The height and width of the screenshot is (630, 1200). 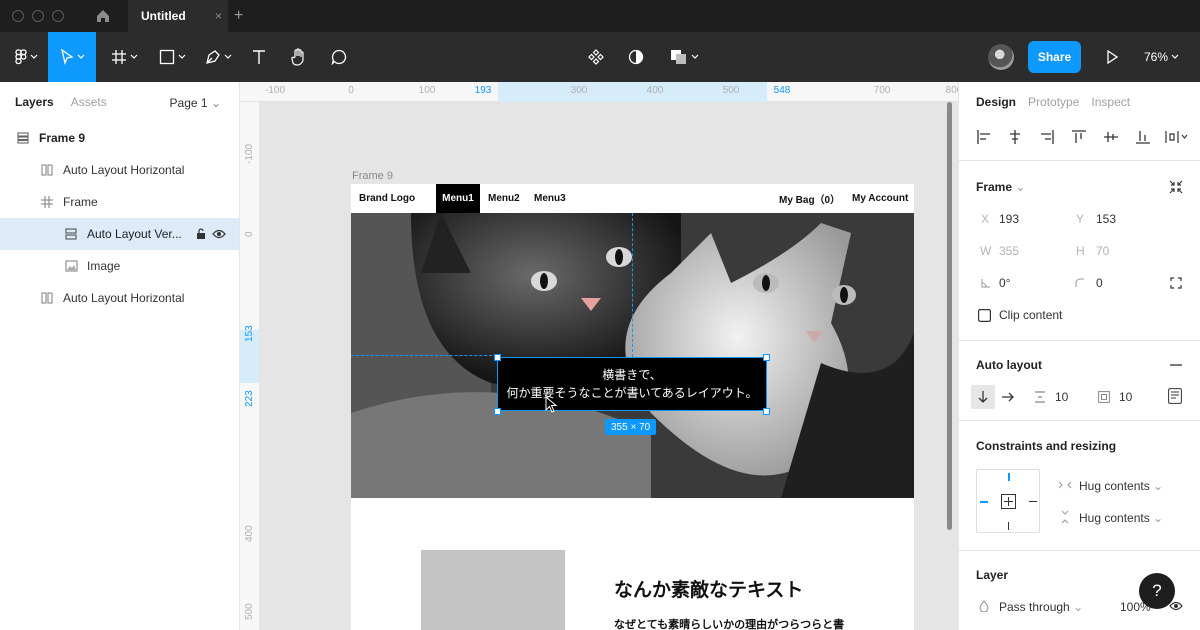 I want to click on h-input: 70, so click(x=1102, y=251).